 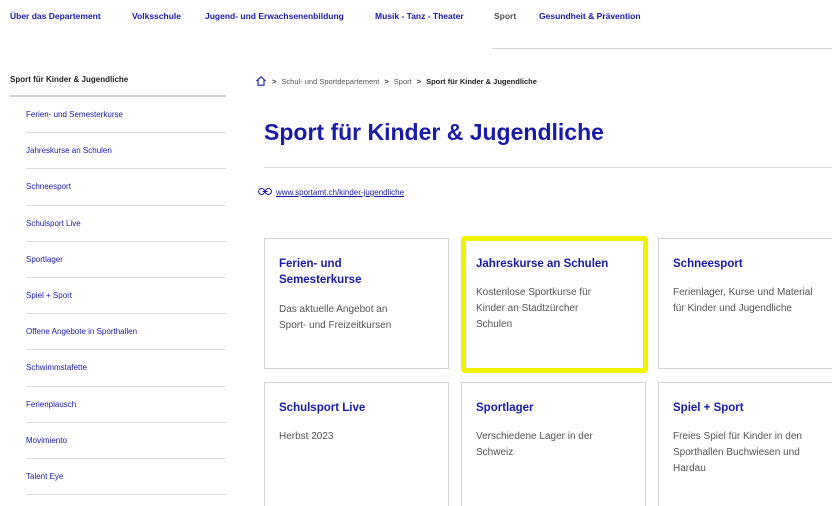 What do you see at coordinates (126, 115) in the screenshot?
I see `sidebar-item-ferien-semesterkurse: Ferien- und Semesterkurse` at bounding box center [126, 115].